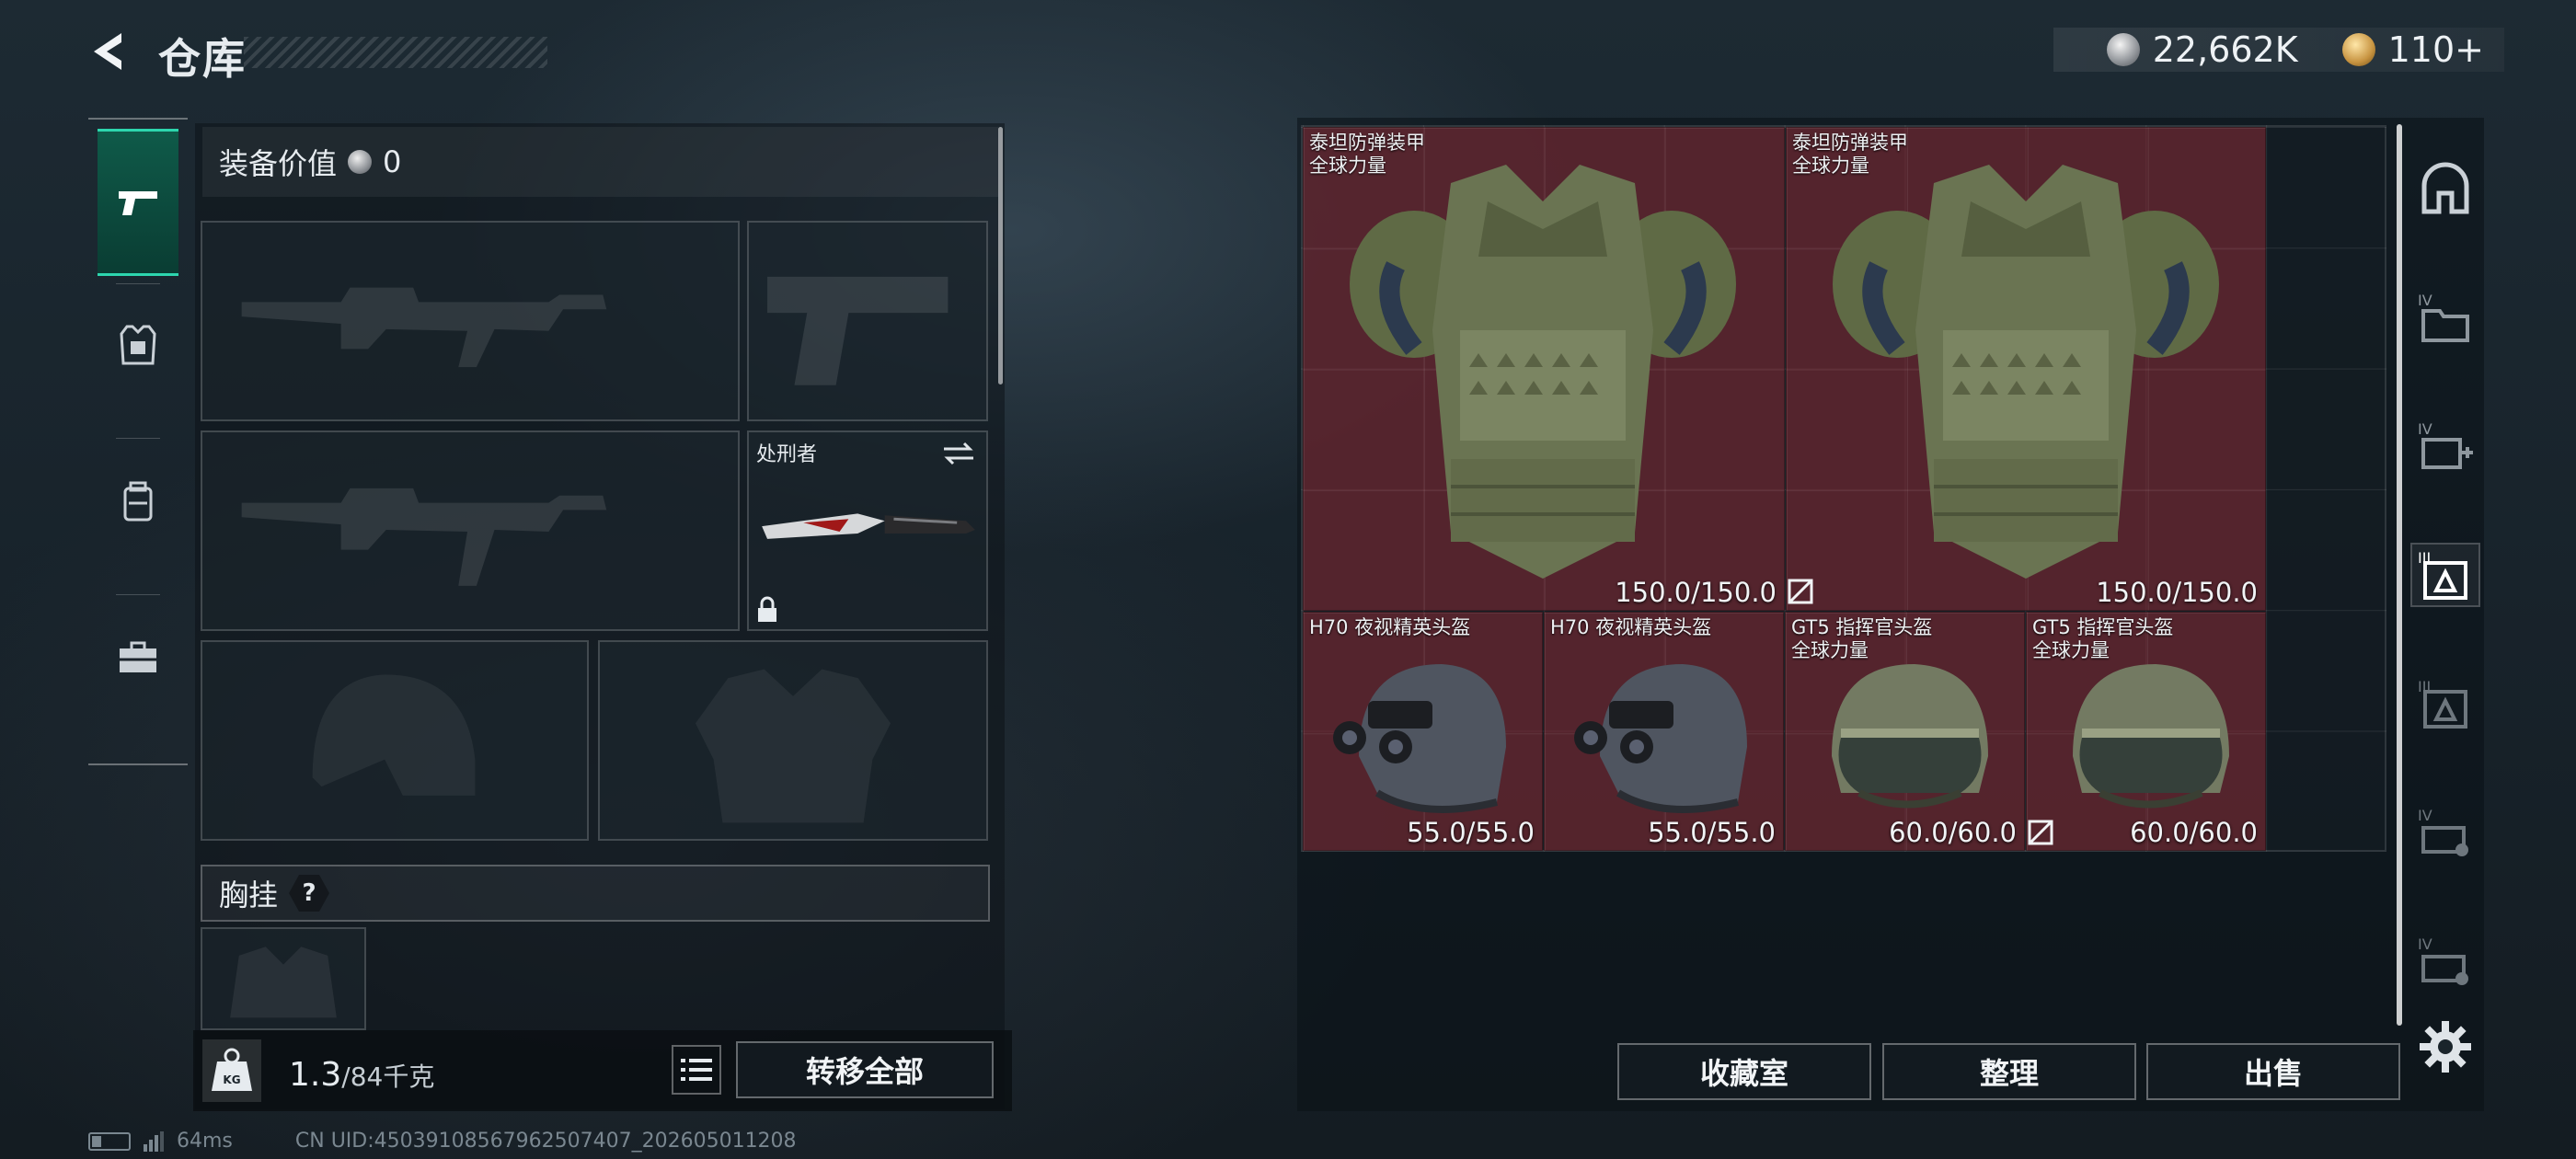  I want to click on currency-bar: 22,662K 110+, so click(2278, 50).